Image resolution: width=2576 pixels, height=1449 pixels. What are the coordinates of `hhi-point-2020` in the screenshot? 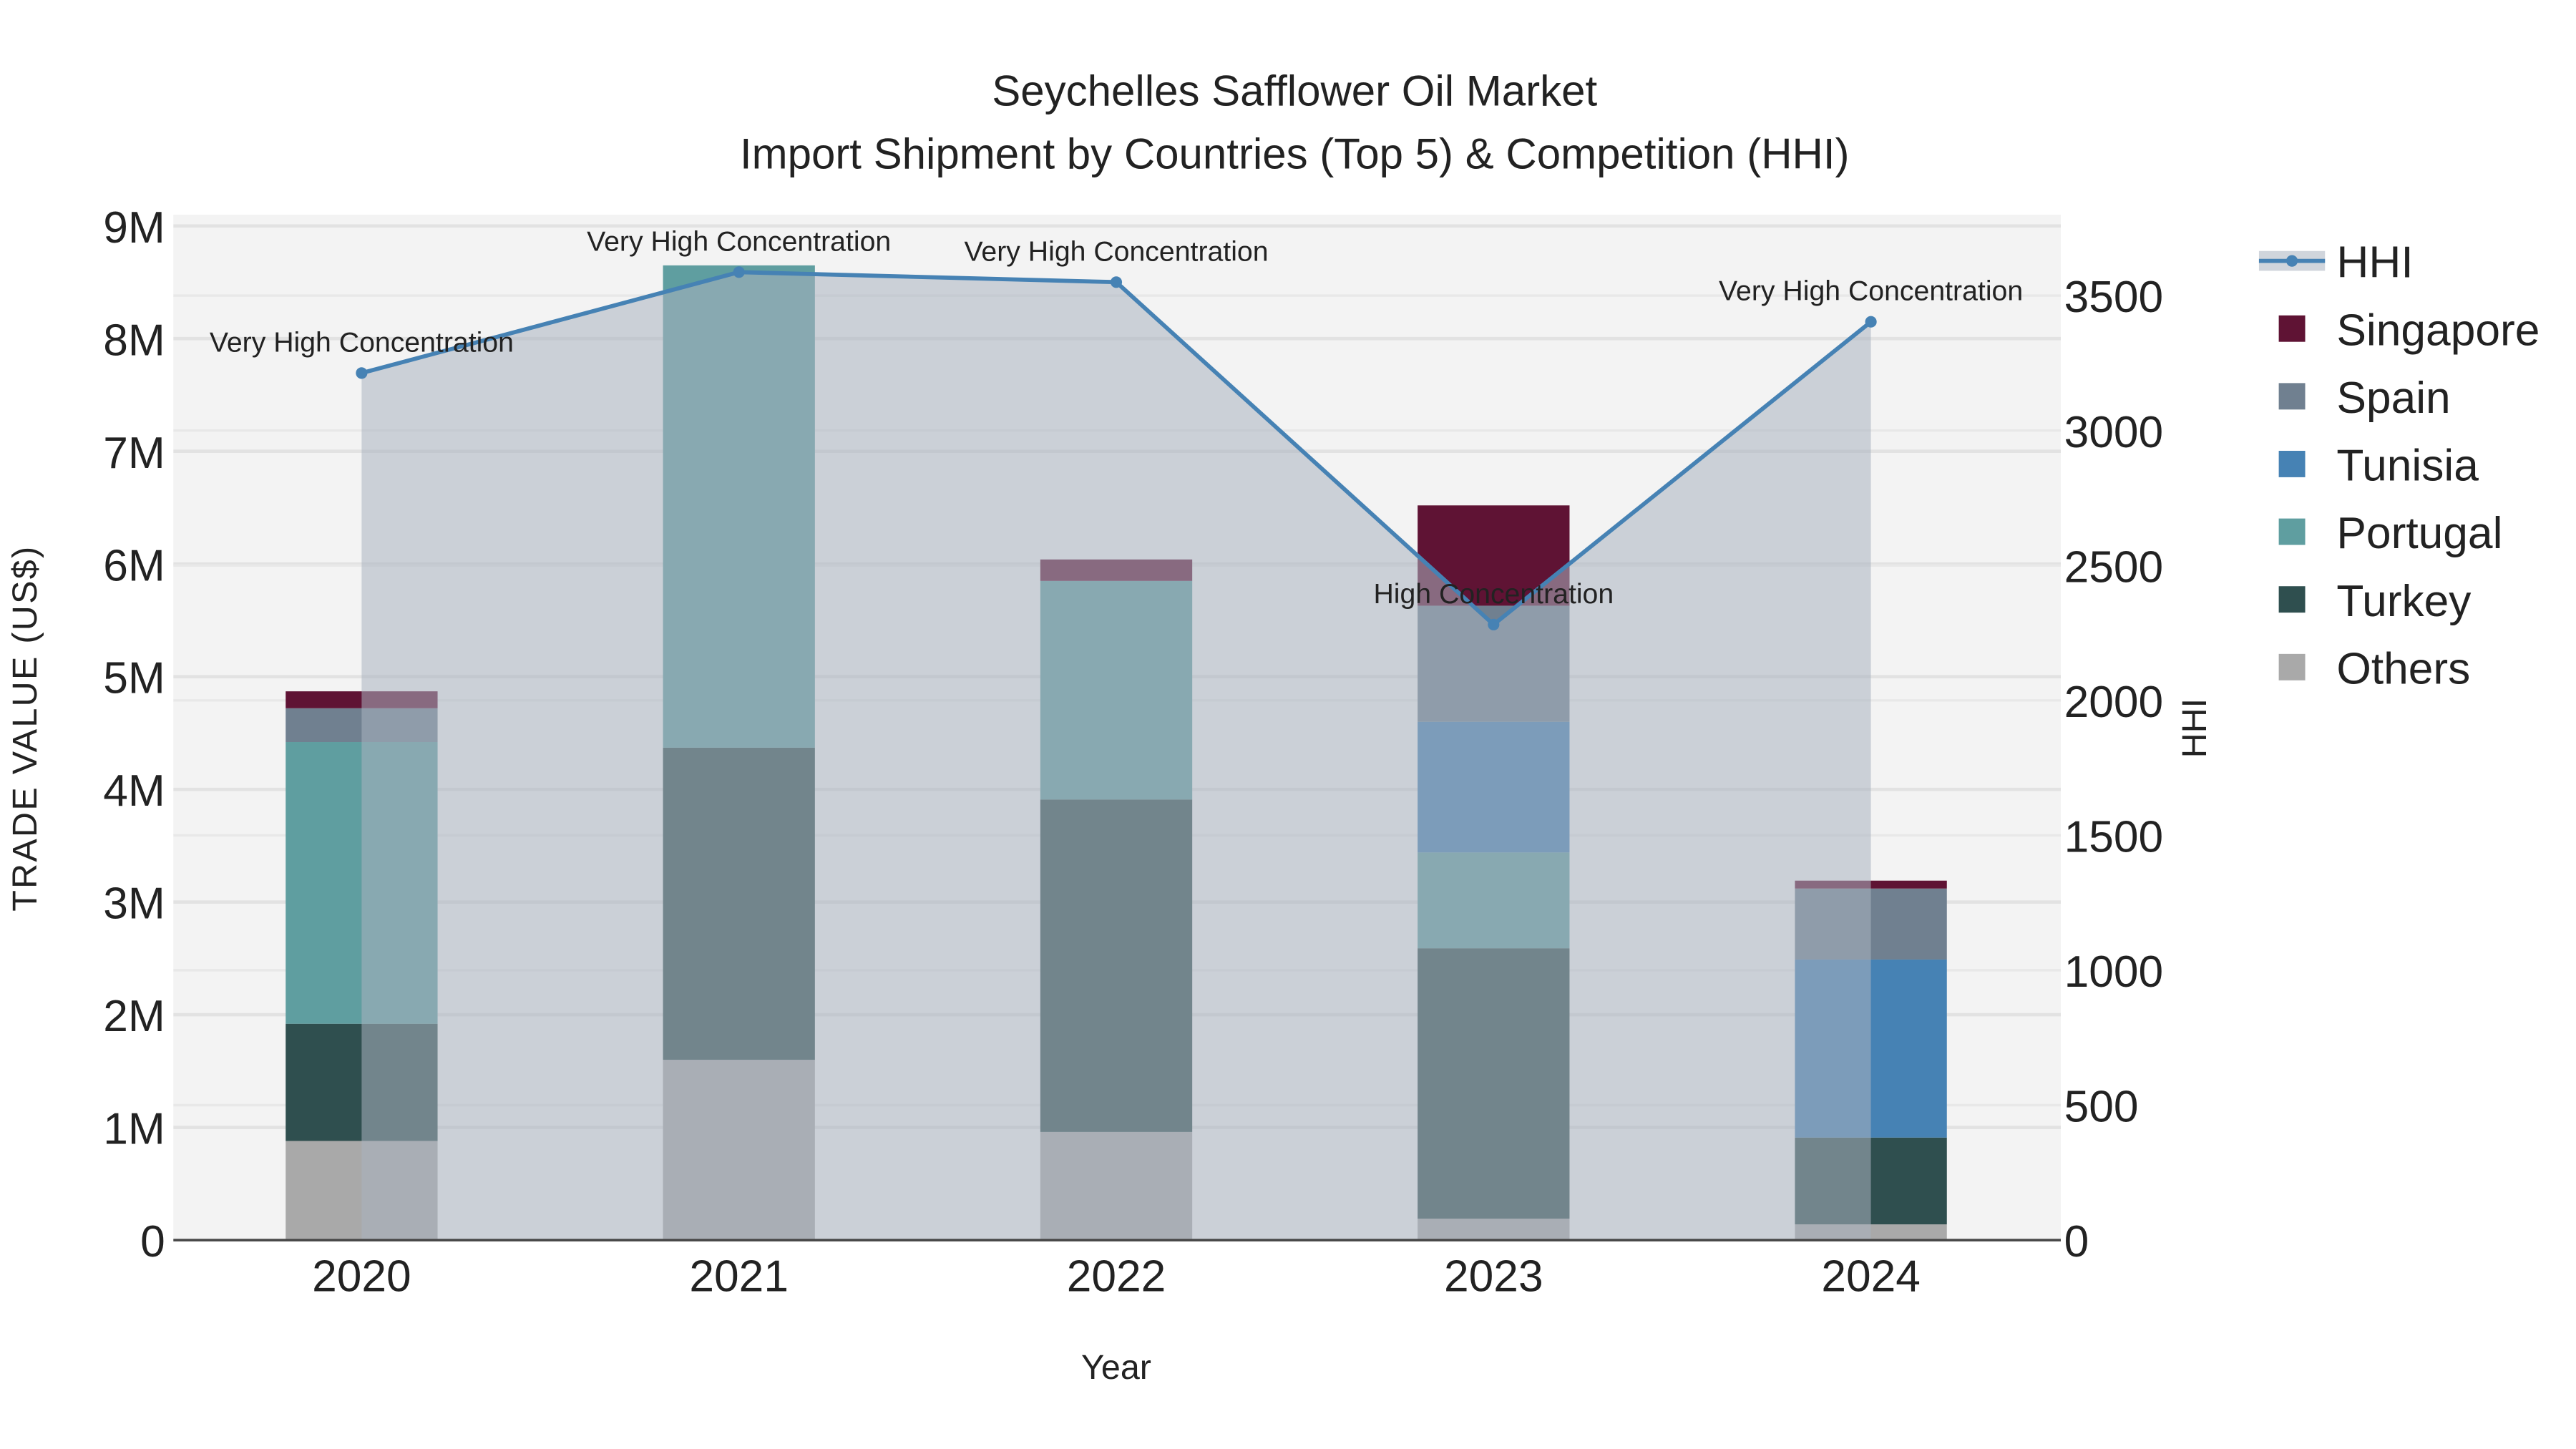 It's located at (362, 373).